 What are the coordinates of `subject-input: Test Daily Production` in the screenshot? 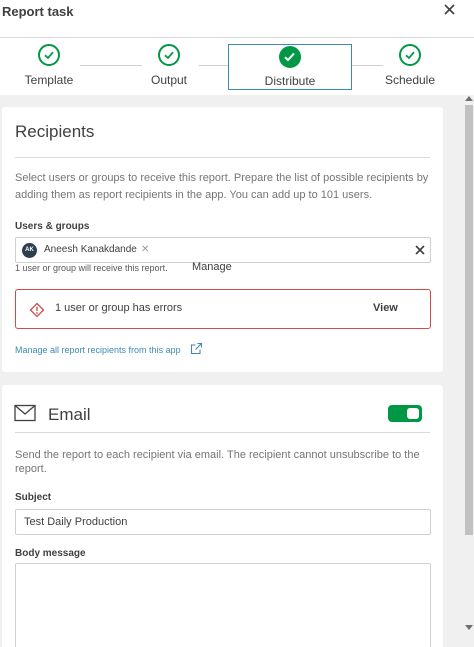 It's located at (223, 522).